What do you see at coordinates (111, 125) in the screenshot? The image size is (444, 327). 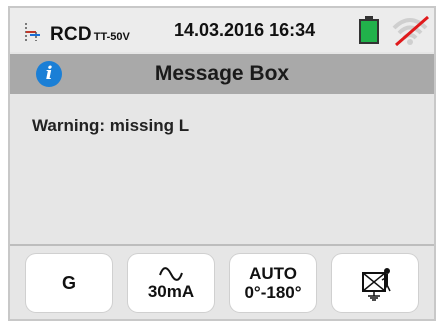 I see `warning-message: Warning: missing L` at bounding box center [111, 125].